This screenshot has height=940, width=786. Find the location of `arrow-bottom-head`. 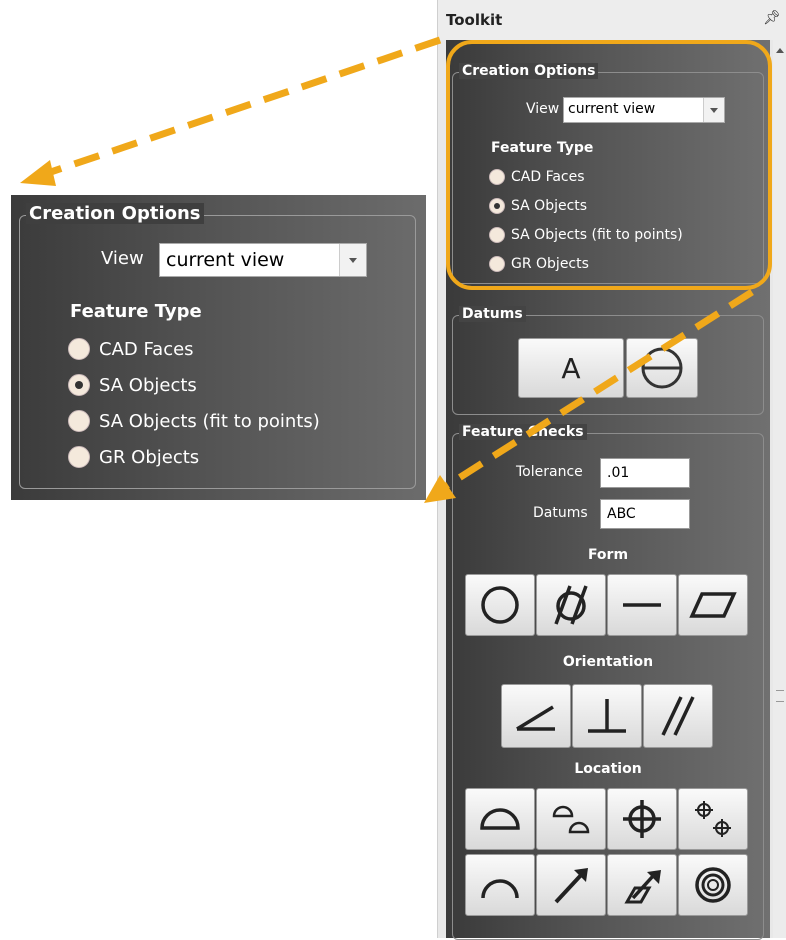

arrow-bottom-head is located at coordinates (440, 489).